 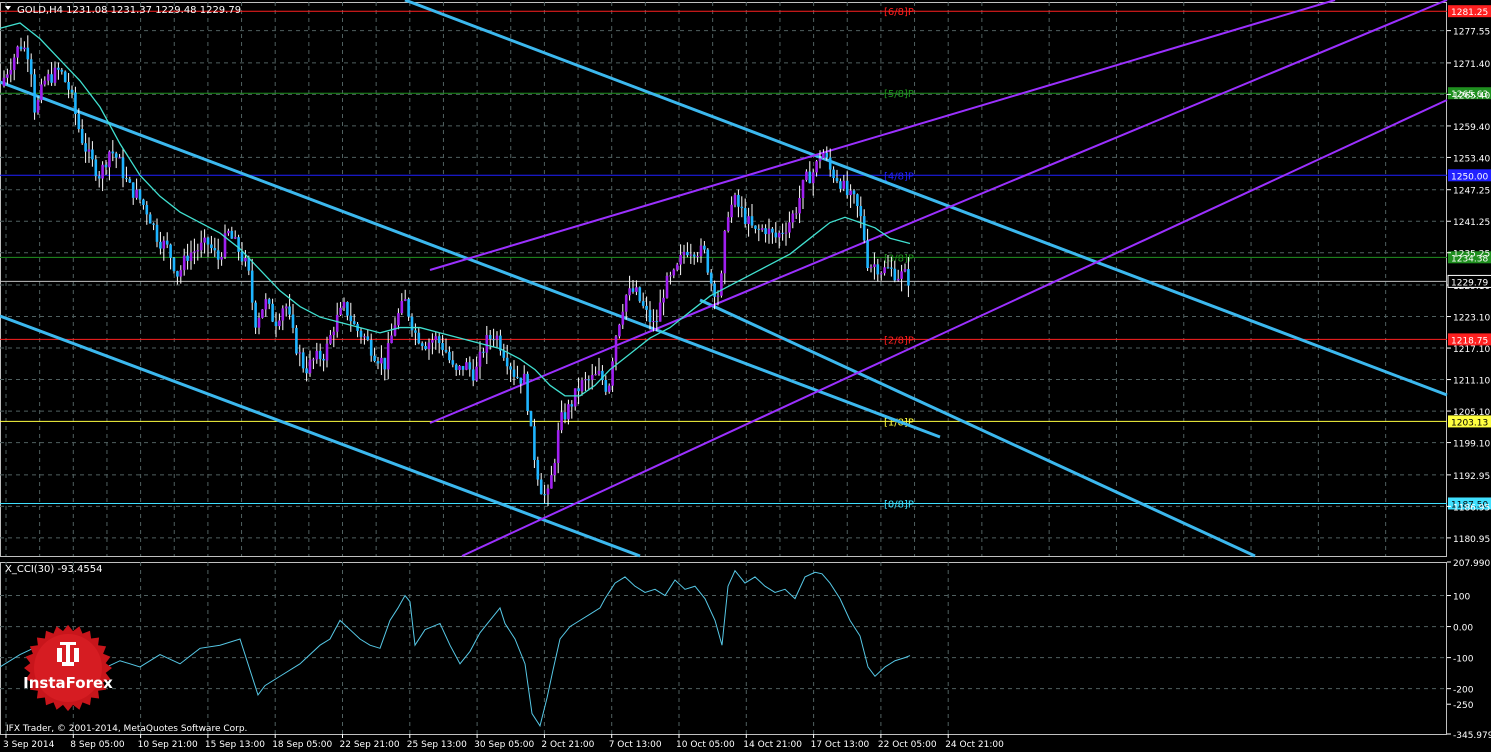 I want to click on price-label: 1192.95, so click(x=1471, y=477).